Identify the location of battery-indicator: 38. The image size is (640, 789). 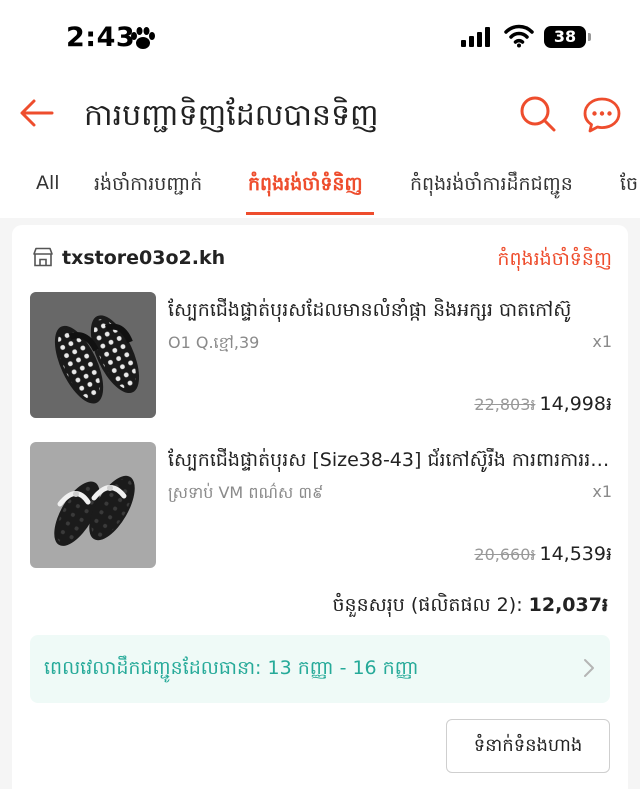
(565, 37).